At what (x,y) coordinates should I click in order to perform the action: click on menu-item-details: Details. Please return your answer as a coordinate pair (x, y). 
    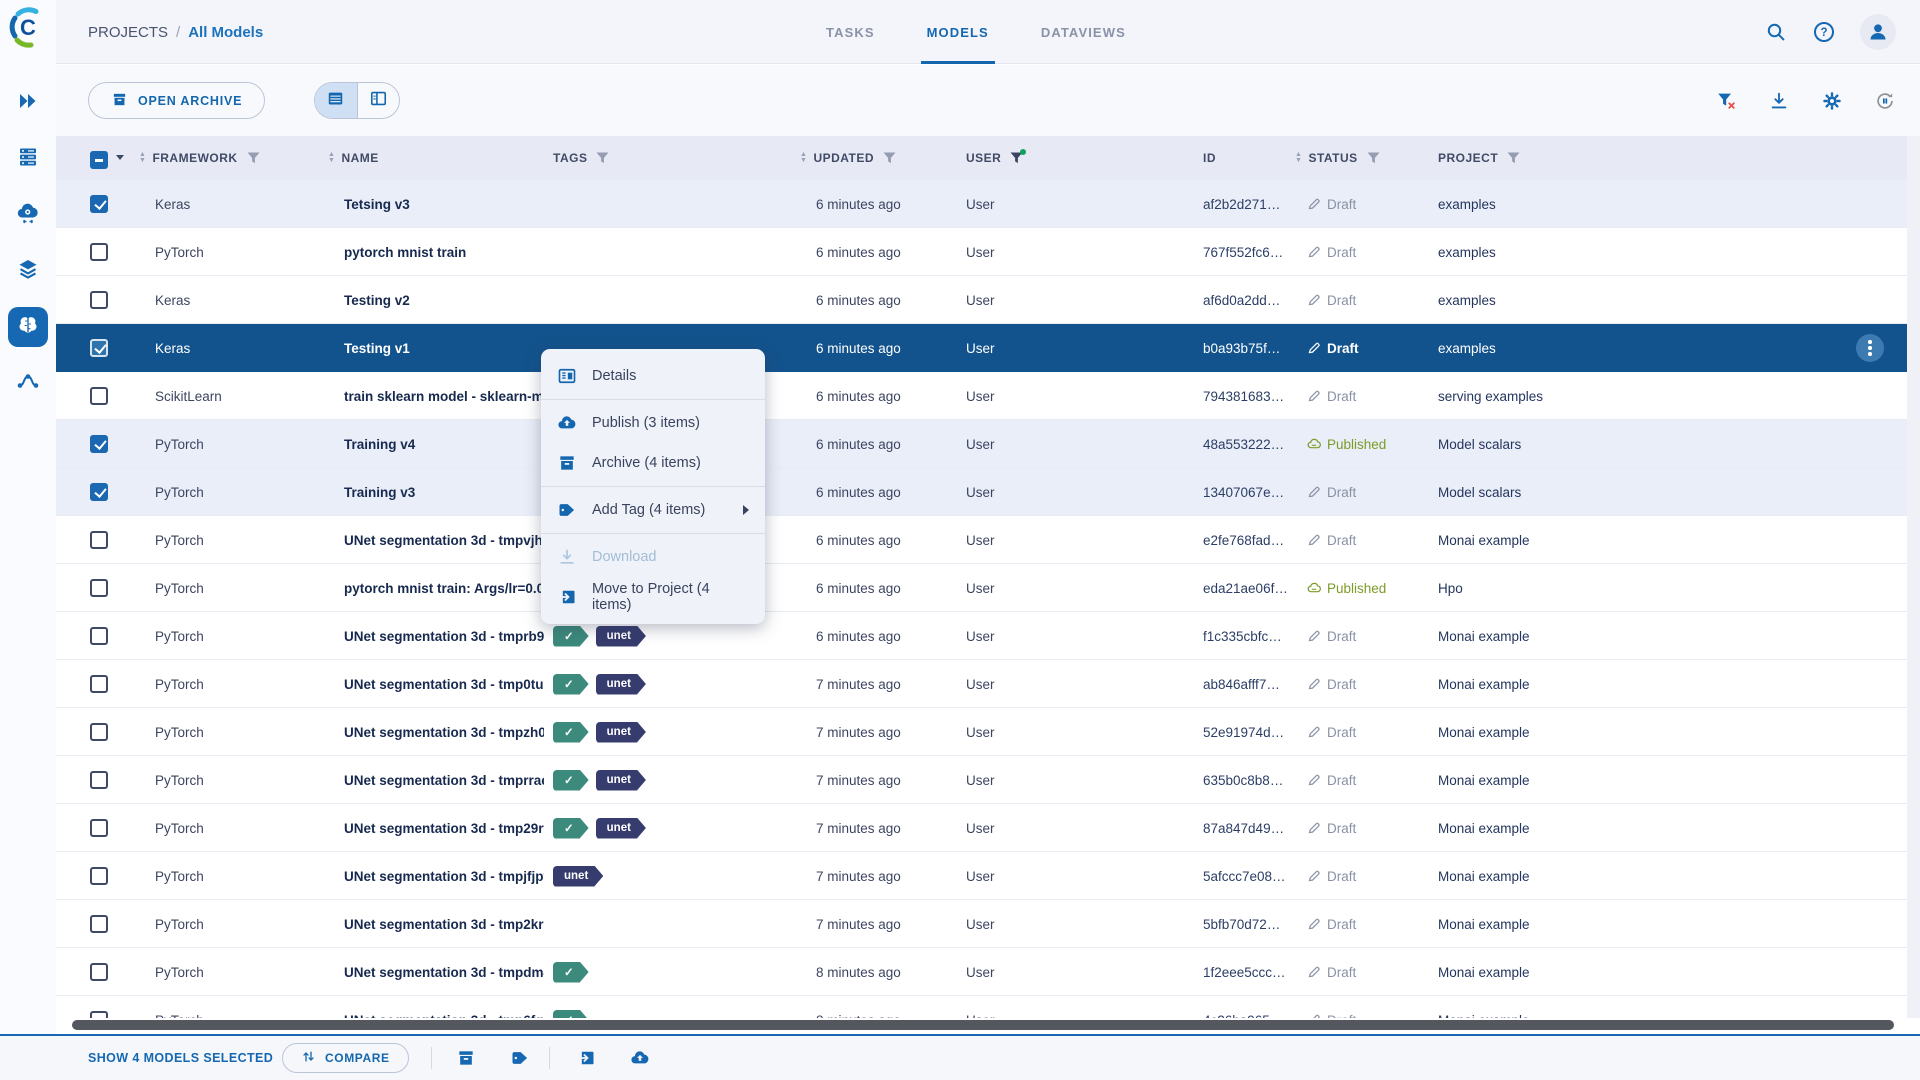
    Looking at the image, I should click on (653, 376).